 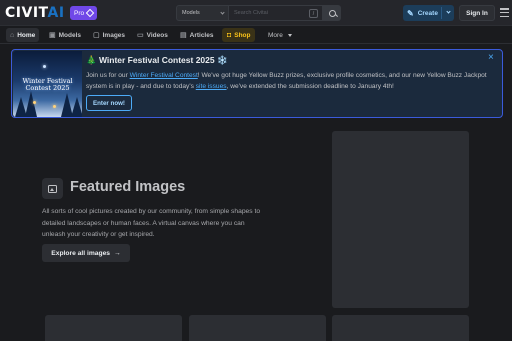 I want to click on search-icon, so click(x=332, y=13).